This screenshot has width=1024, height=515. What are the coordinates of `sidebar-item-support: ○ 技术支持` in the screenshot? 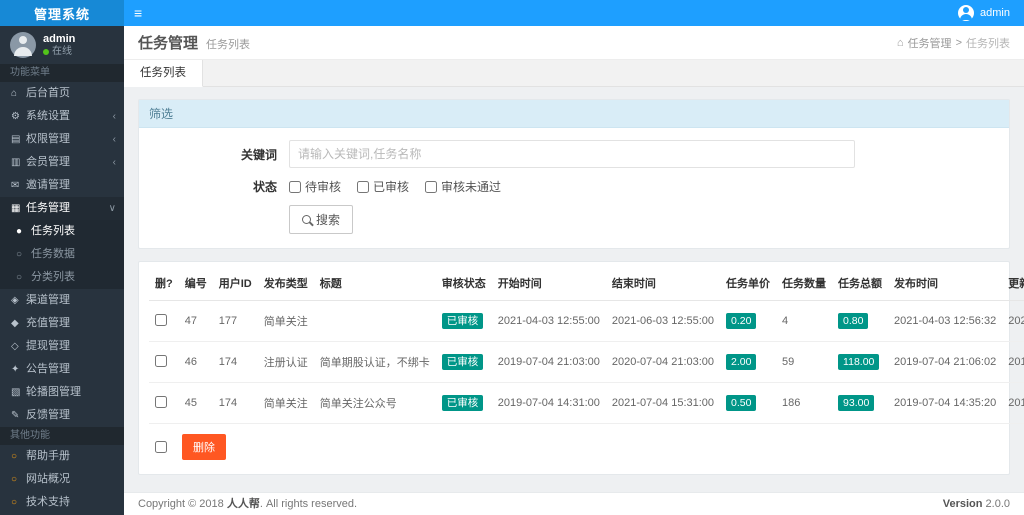 It's located at (62, 502).